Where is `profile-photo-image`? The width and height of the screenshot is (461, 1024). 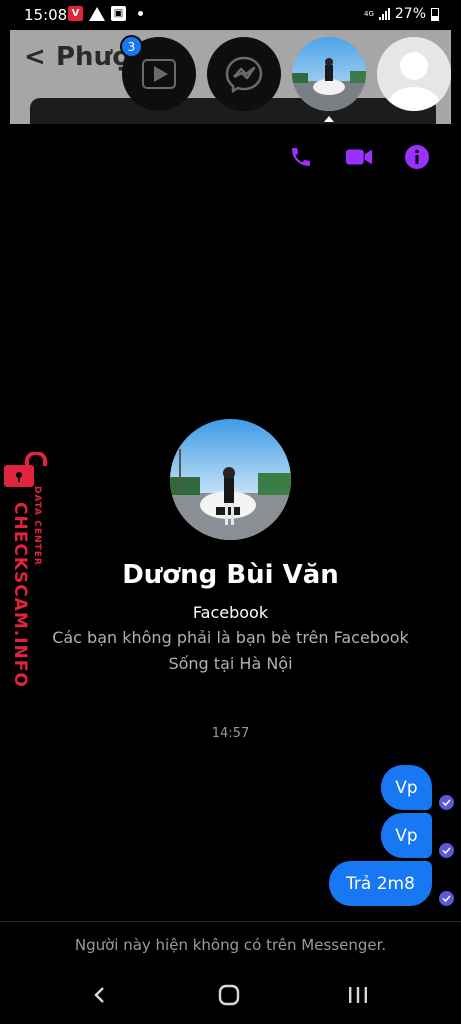 profile-photo-image is located at coordinates (230, 479).